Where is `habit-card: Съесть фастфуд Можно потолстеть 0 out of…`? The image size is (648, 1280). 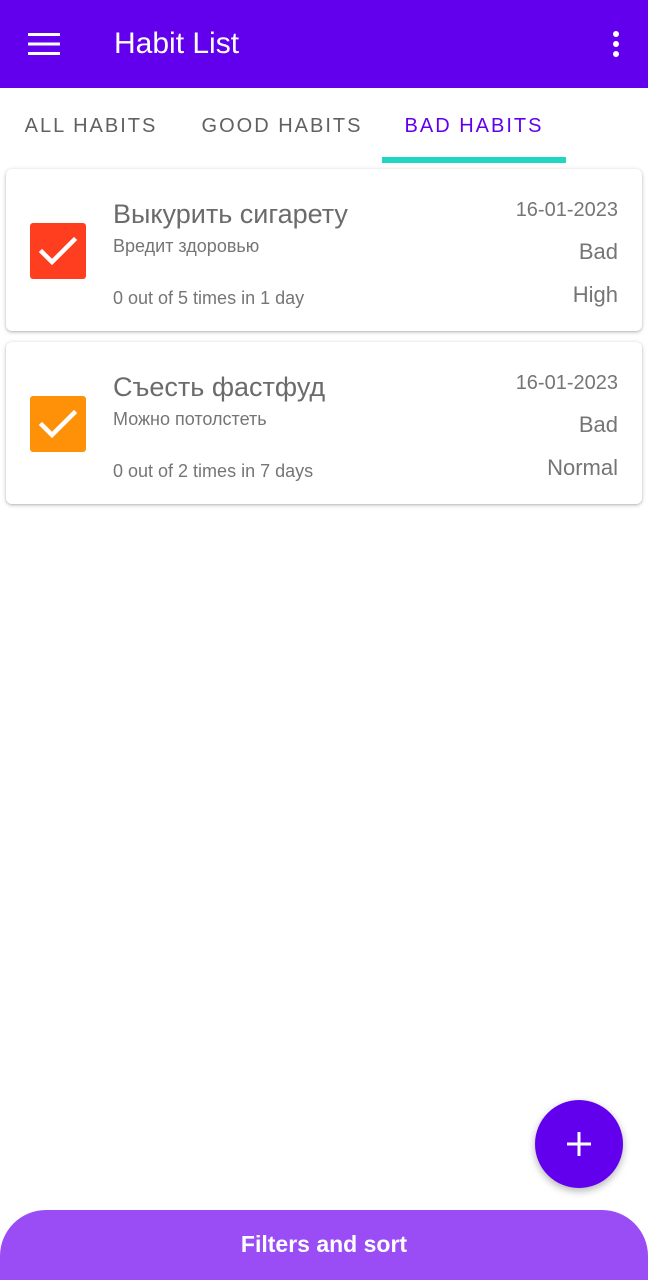
habit-card: Съесть фастфуд Можно потолстеть 0 out of… is located at coordinates (324, 423).